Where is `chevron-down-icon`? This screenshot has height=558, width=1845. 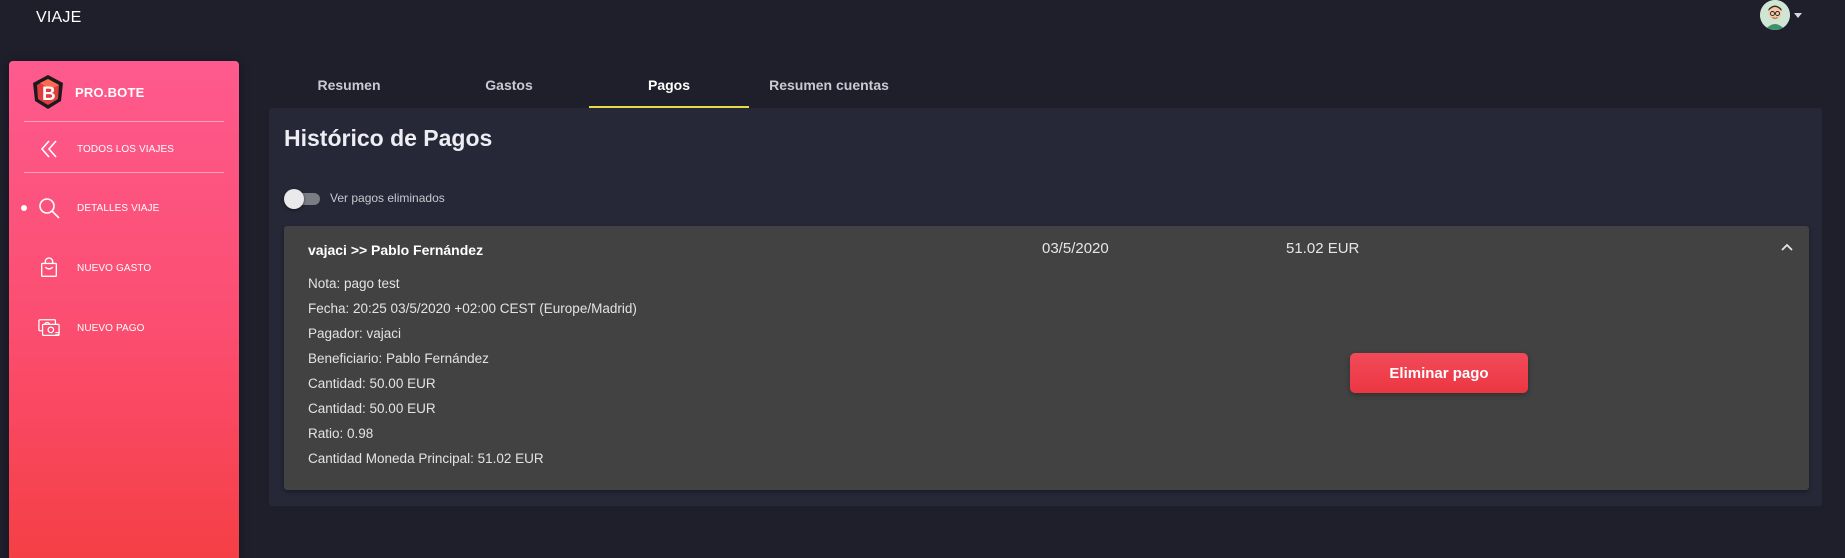
chevron-down-icon is located at coordinates (1798, 15).